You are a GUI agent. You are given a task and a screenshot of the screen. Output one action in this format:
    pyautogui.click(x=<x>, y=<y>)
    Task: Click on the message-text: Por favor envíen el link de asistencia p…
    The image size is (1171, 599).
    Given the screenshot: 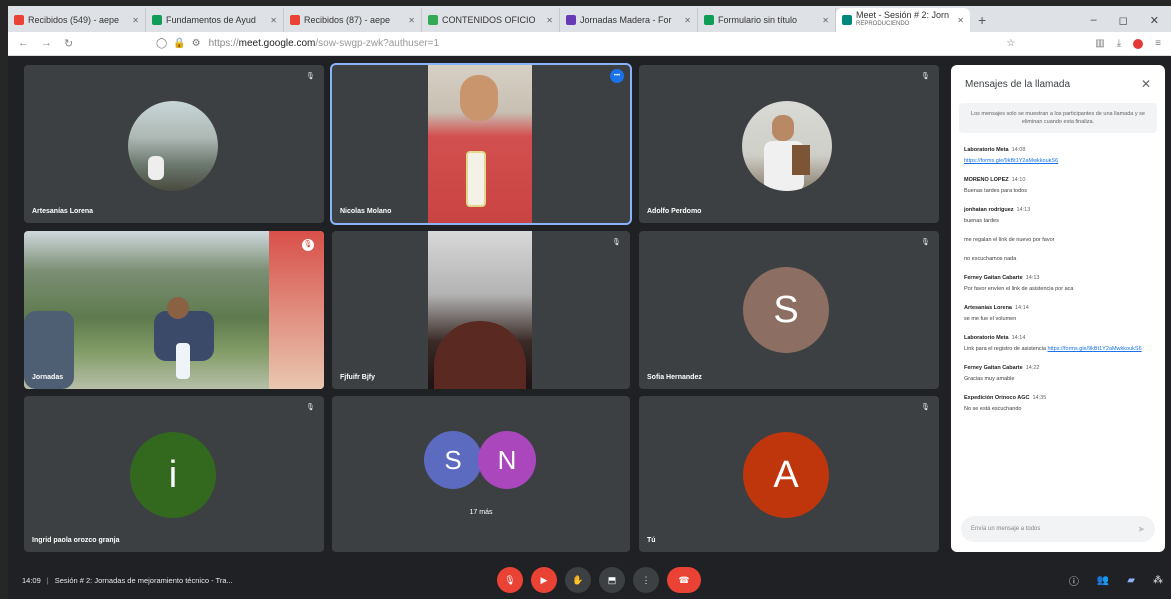 What is the action you would take?
    pyautogui.click(x=1019, y=289)
    